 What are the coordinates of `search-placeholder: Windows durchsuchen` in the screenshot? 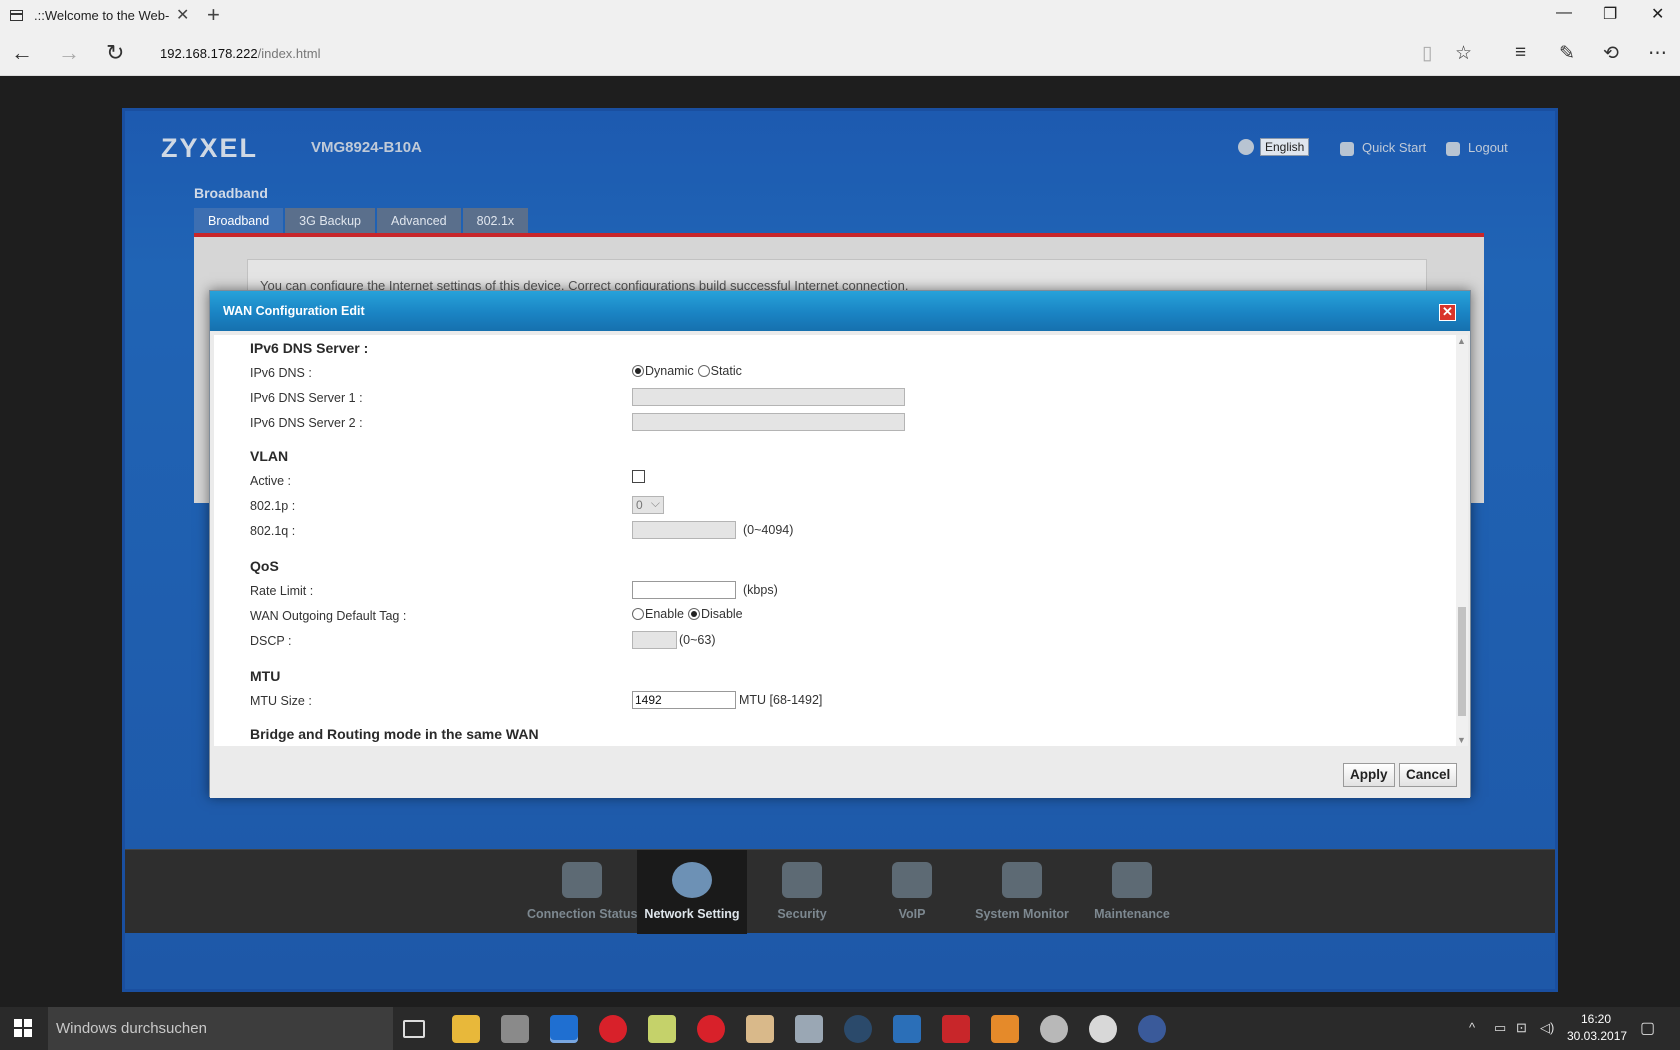 It's located at (131, 1028).